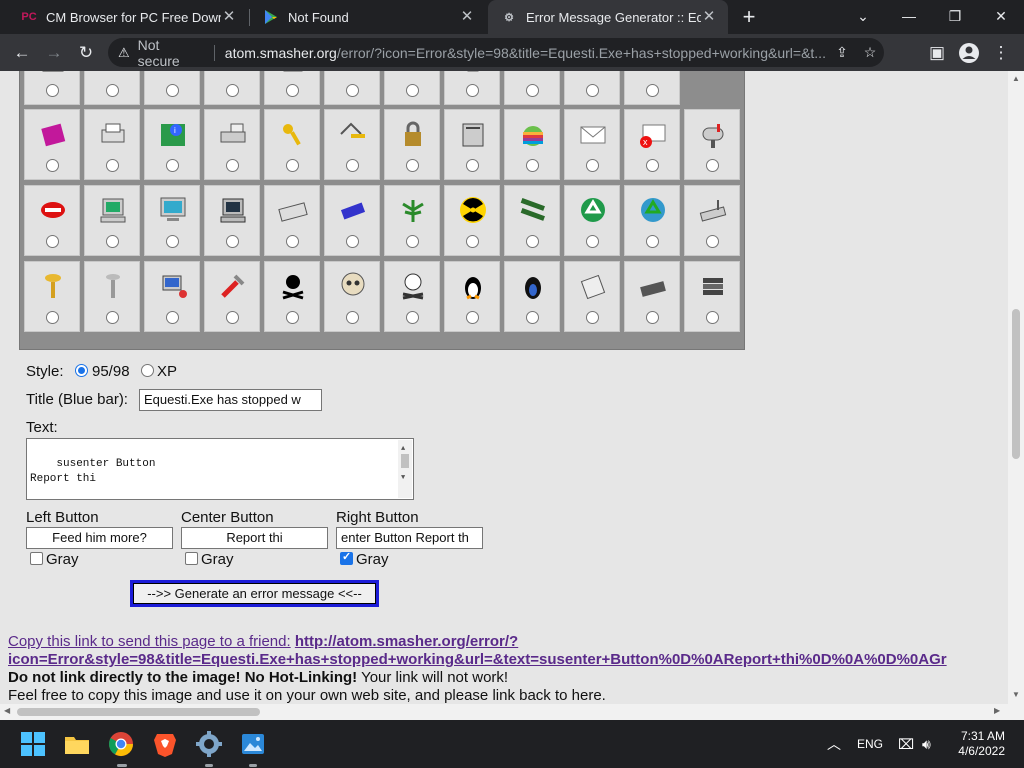 The height and width of the screenshot is (768, 1024). What do you see at coordinates (870, 52) in the screenshot?
I see `bookmark-star-icon: ☆` at bounding box center [870, 52].